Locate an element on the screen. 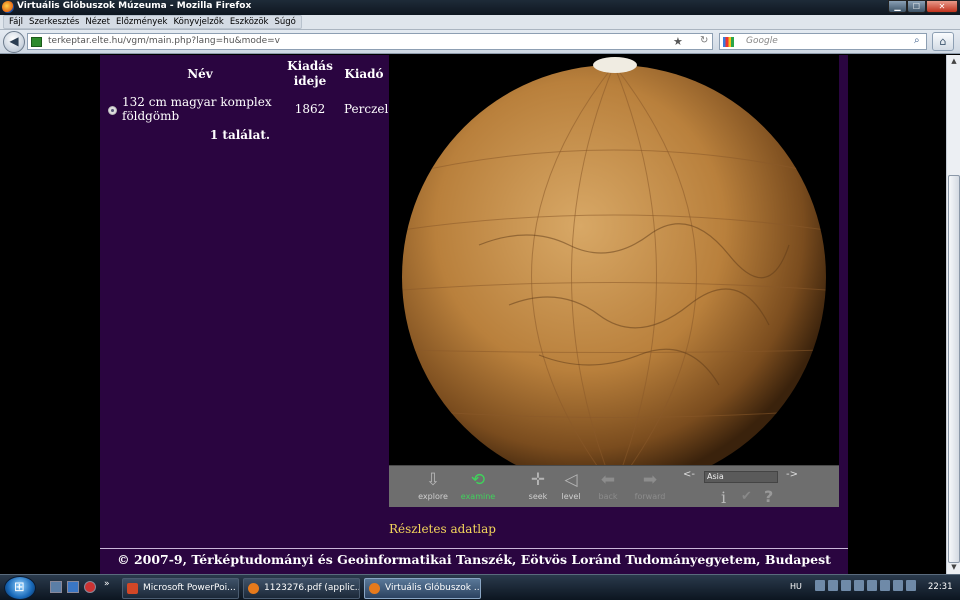 Image resolution: width=960 pixels, height=600 pixels. footer-divider is located at coordinates (474, 548).